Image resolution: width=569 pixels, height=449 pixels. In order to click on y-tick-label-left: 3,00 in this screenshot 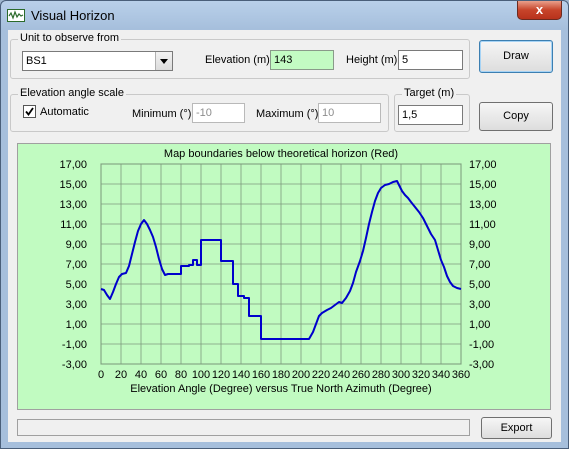, I will do `click(76, 305)`.